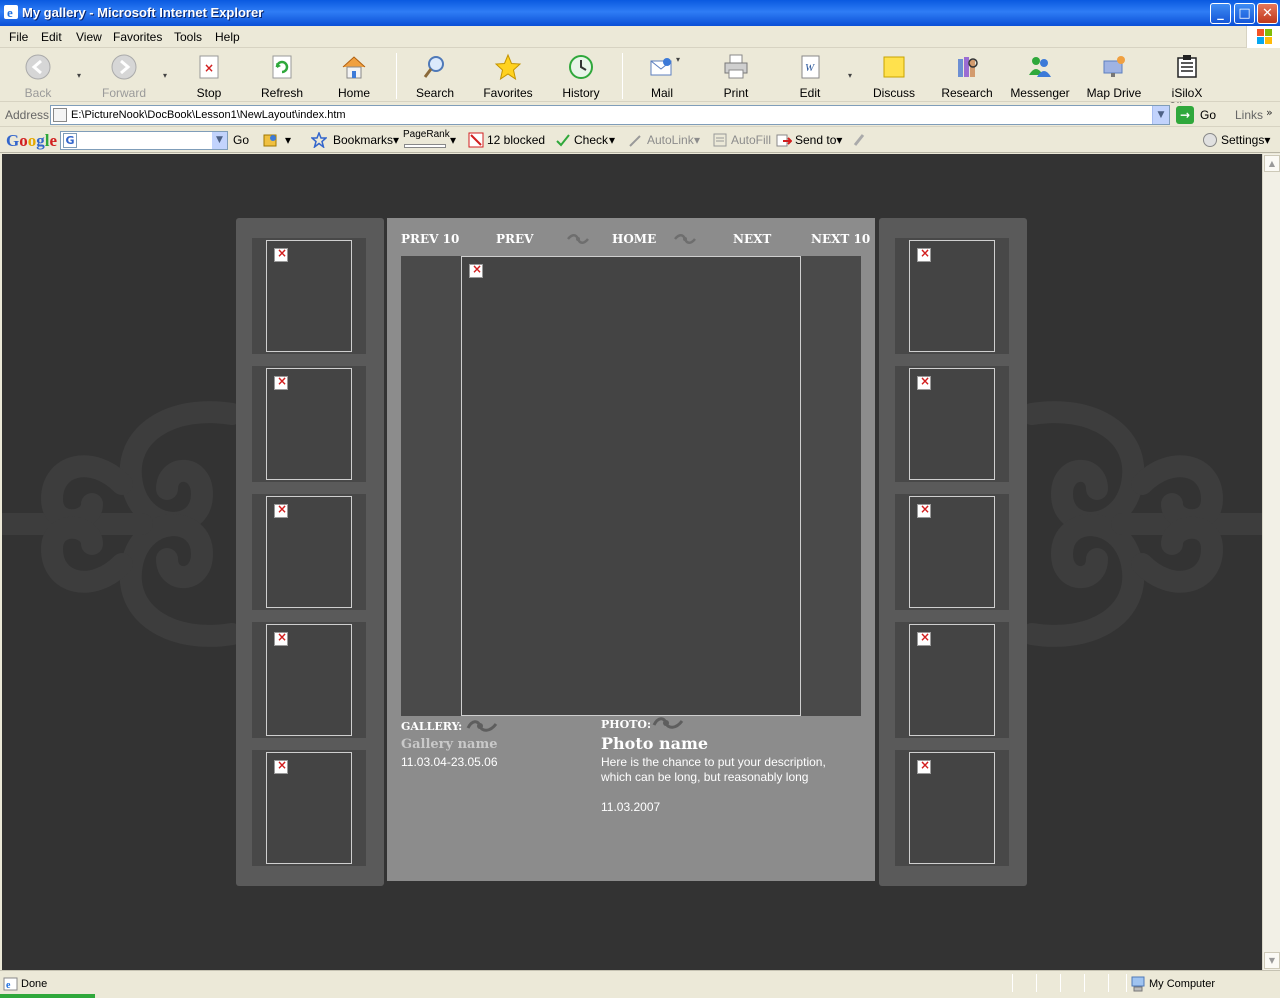  Describe the element at coordinates (752, 239) in the screenshot. I see `next-link: NEXT` at that location.